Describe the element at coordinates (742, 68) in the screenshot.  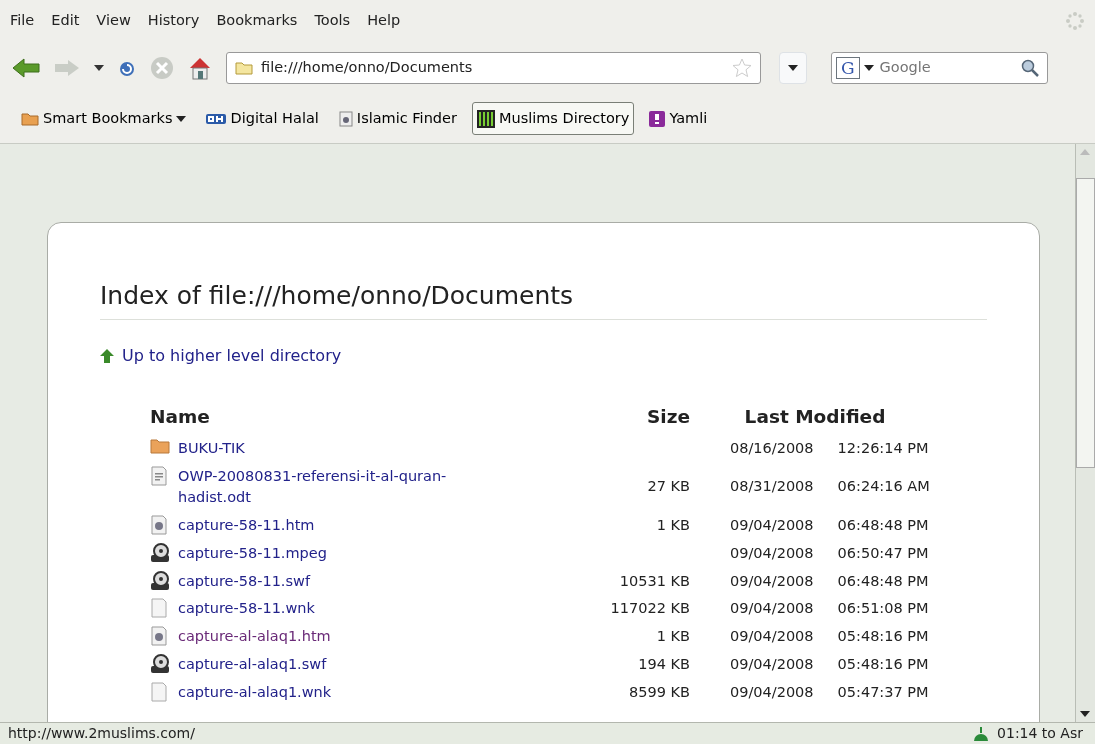
I see `star-icon` at that location.